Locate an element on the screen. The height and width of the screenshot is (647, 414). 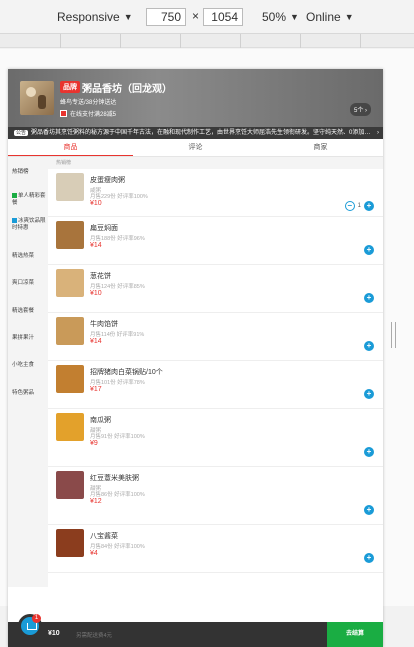
product-item: 红豆薏米美肤粥 甜粥 月售86份 好评率100% ¥12 + is located at coordinates (215, 496).